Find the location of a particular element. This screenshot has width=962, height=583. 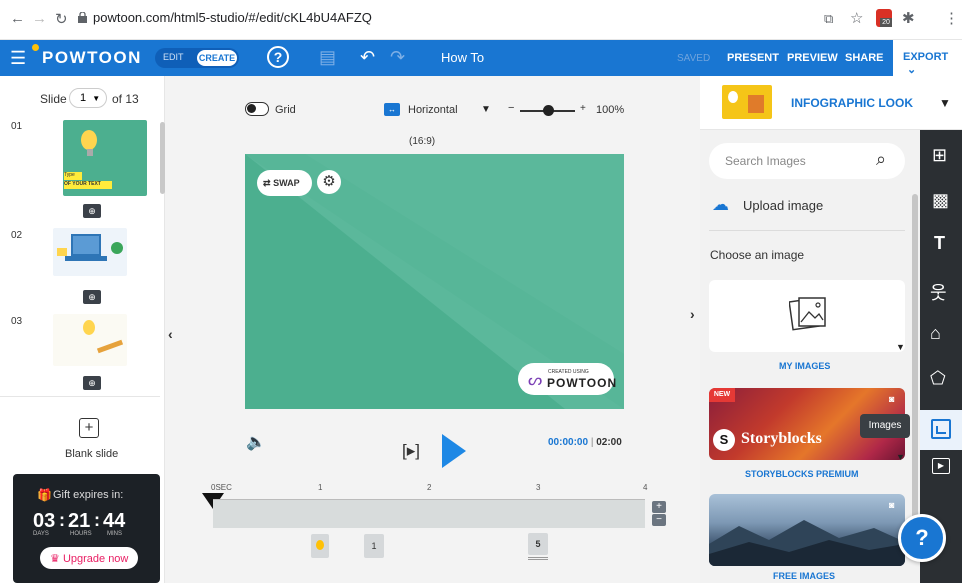

menu-kebab-icon: ⋮ is located at coordinates (951, 18).